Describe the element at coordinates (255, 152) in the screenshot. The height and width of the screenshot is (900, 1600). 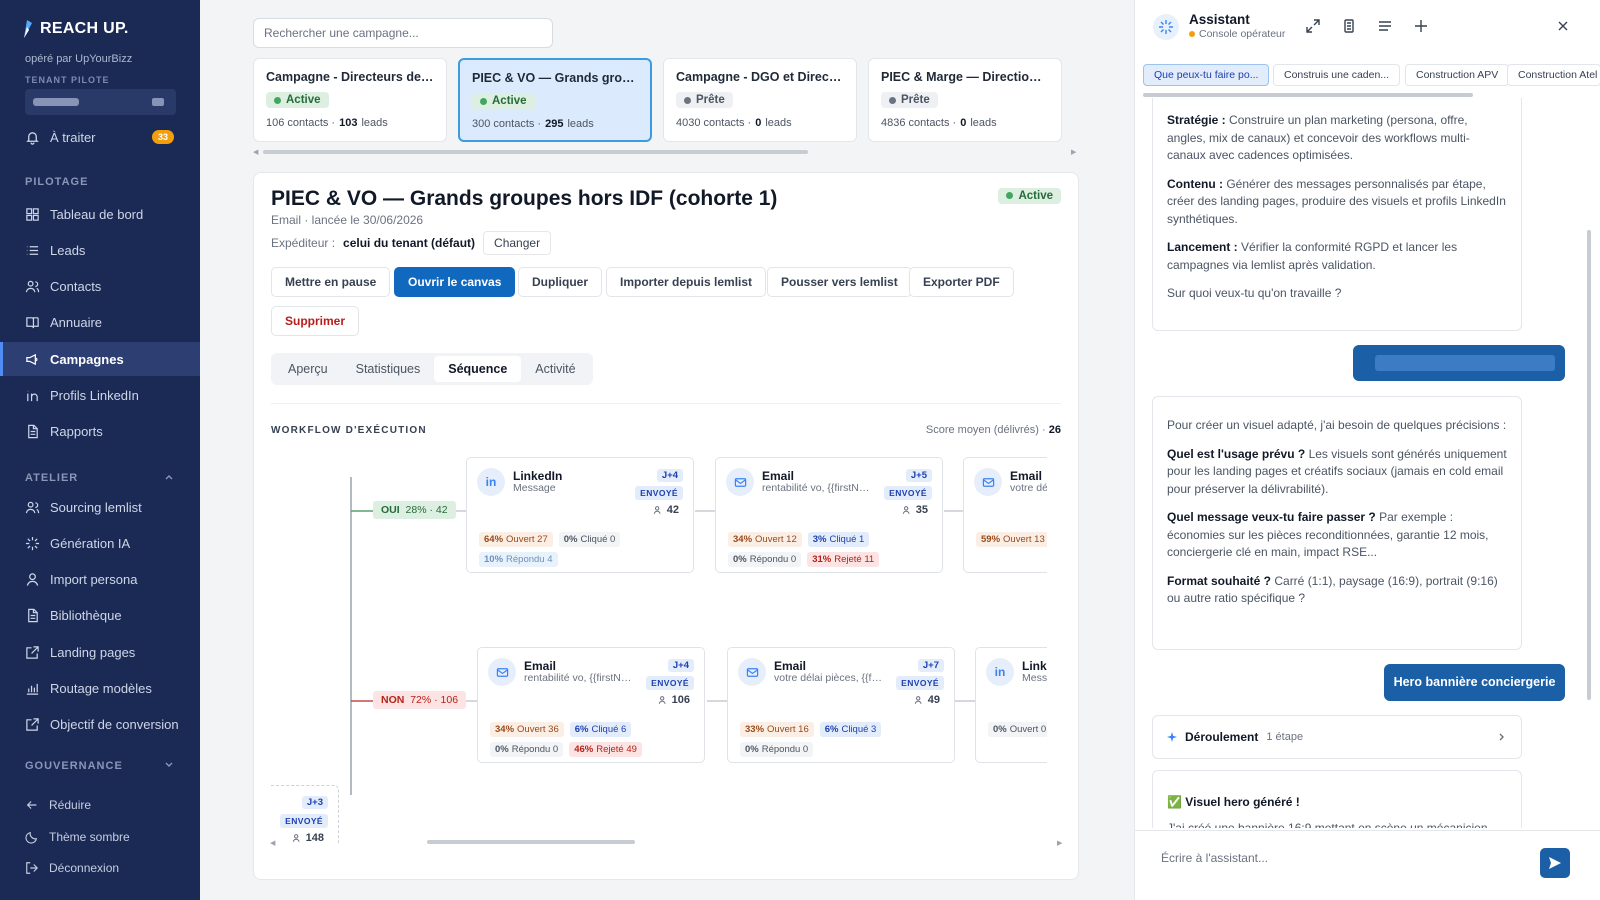
I see `scroll-left-arrow: ◀` at that location.